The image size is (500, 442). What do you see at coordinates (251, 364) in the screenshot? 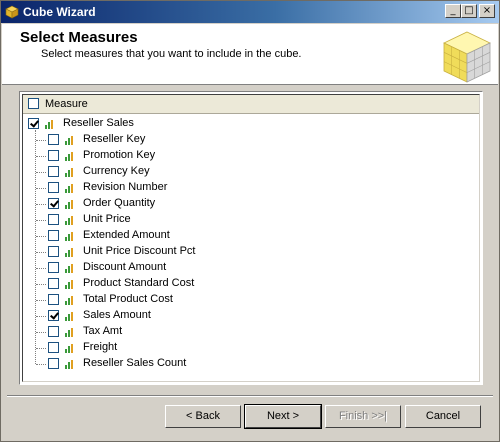
I see `measure-row: Reseller Sales Count` at bounding box center [251, 364].